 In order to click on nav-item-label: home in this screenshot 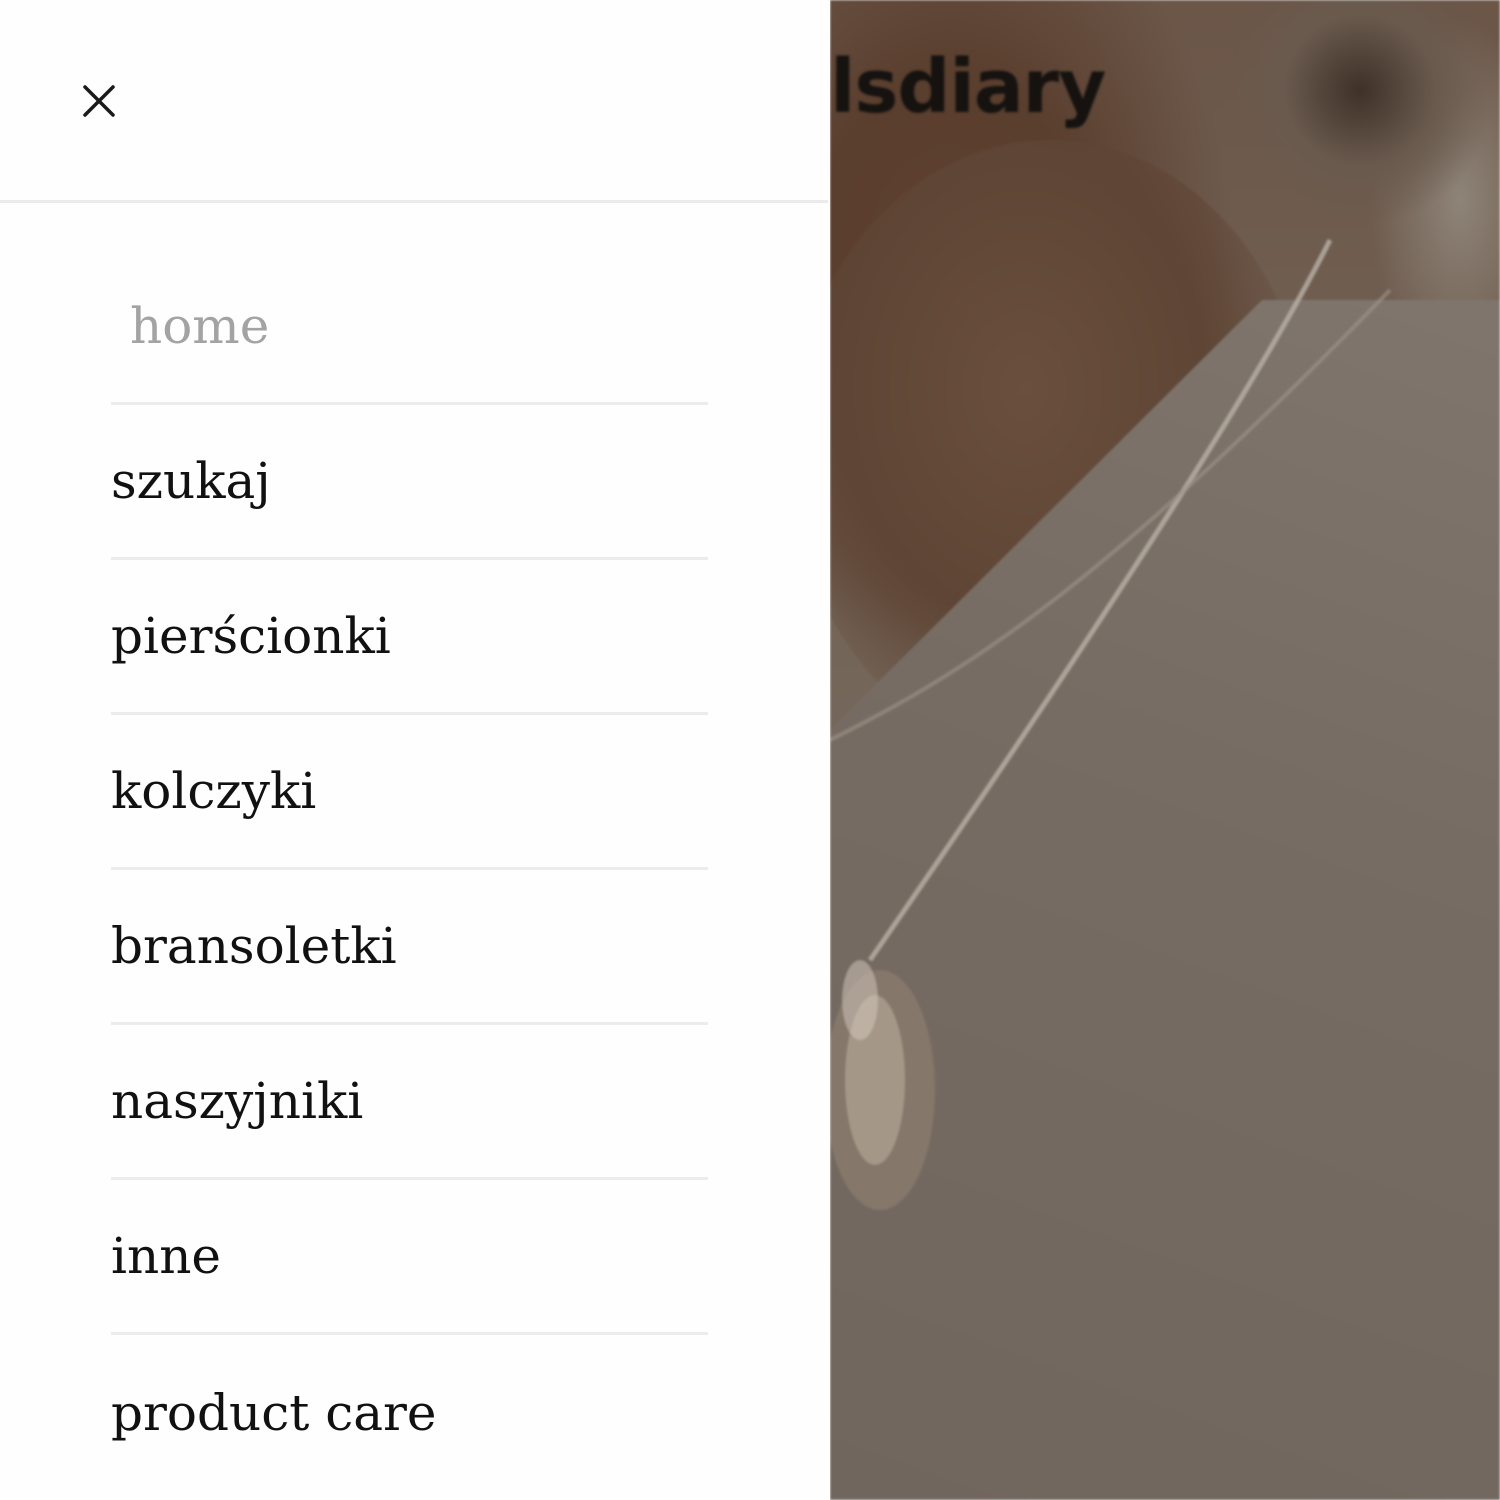, I will do `click(200, 326)`.